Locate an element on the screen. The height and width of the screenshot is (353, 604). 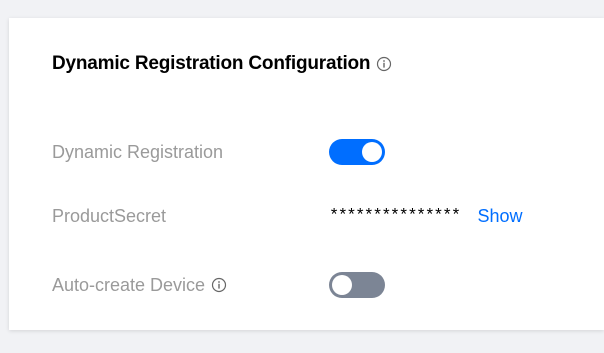
auto-create-device-value is located at coordinates (357, 285).